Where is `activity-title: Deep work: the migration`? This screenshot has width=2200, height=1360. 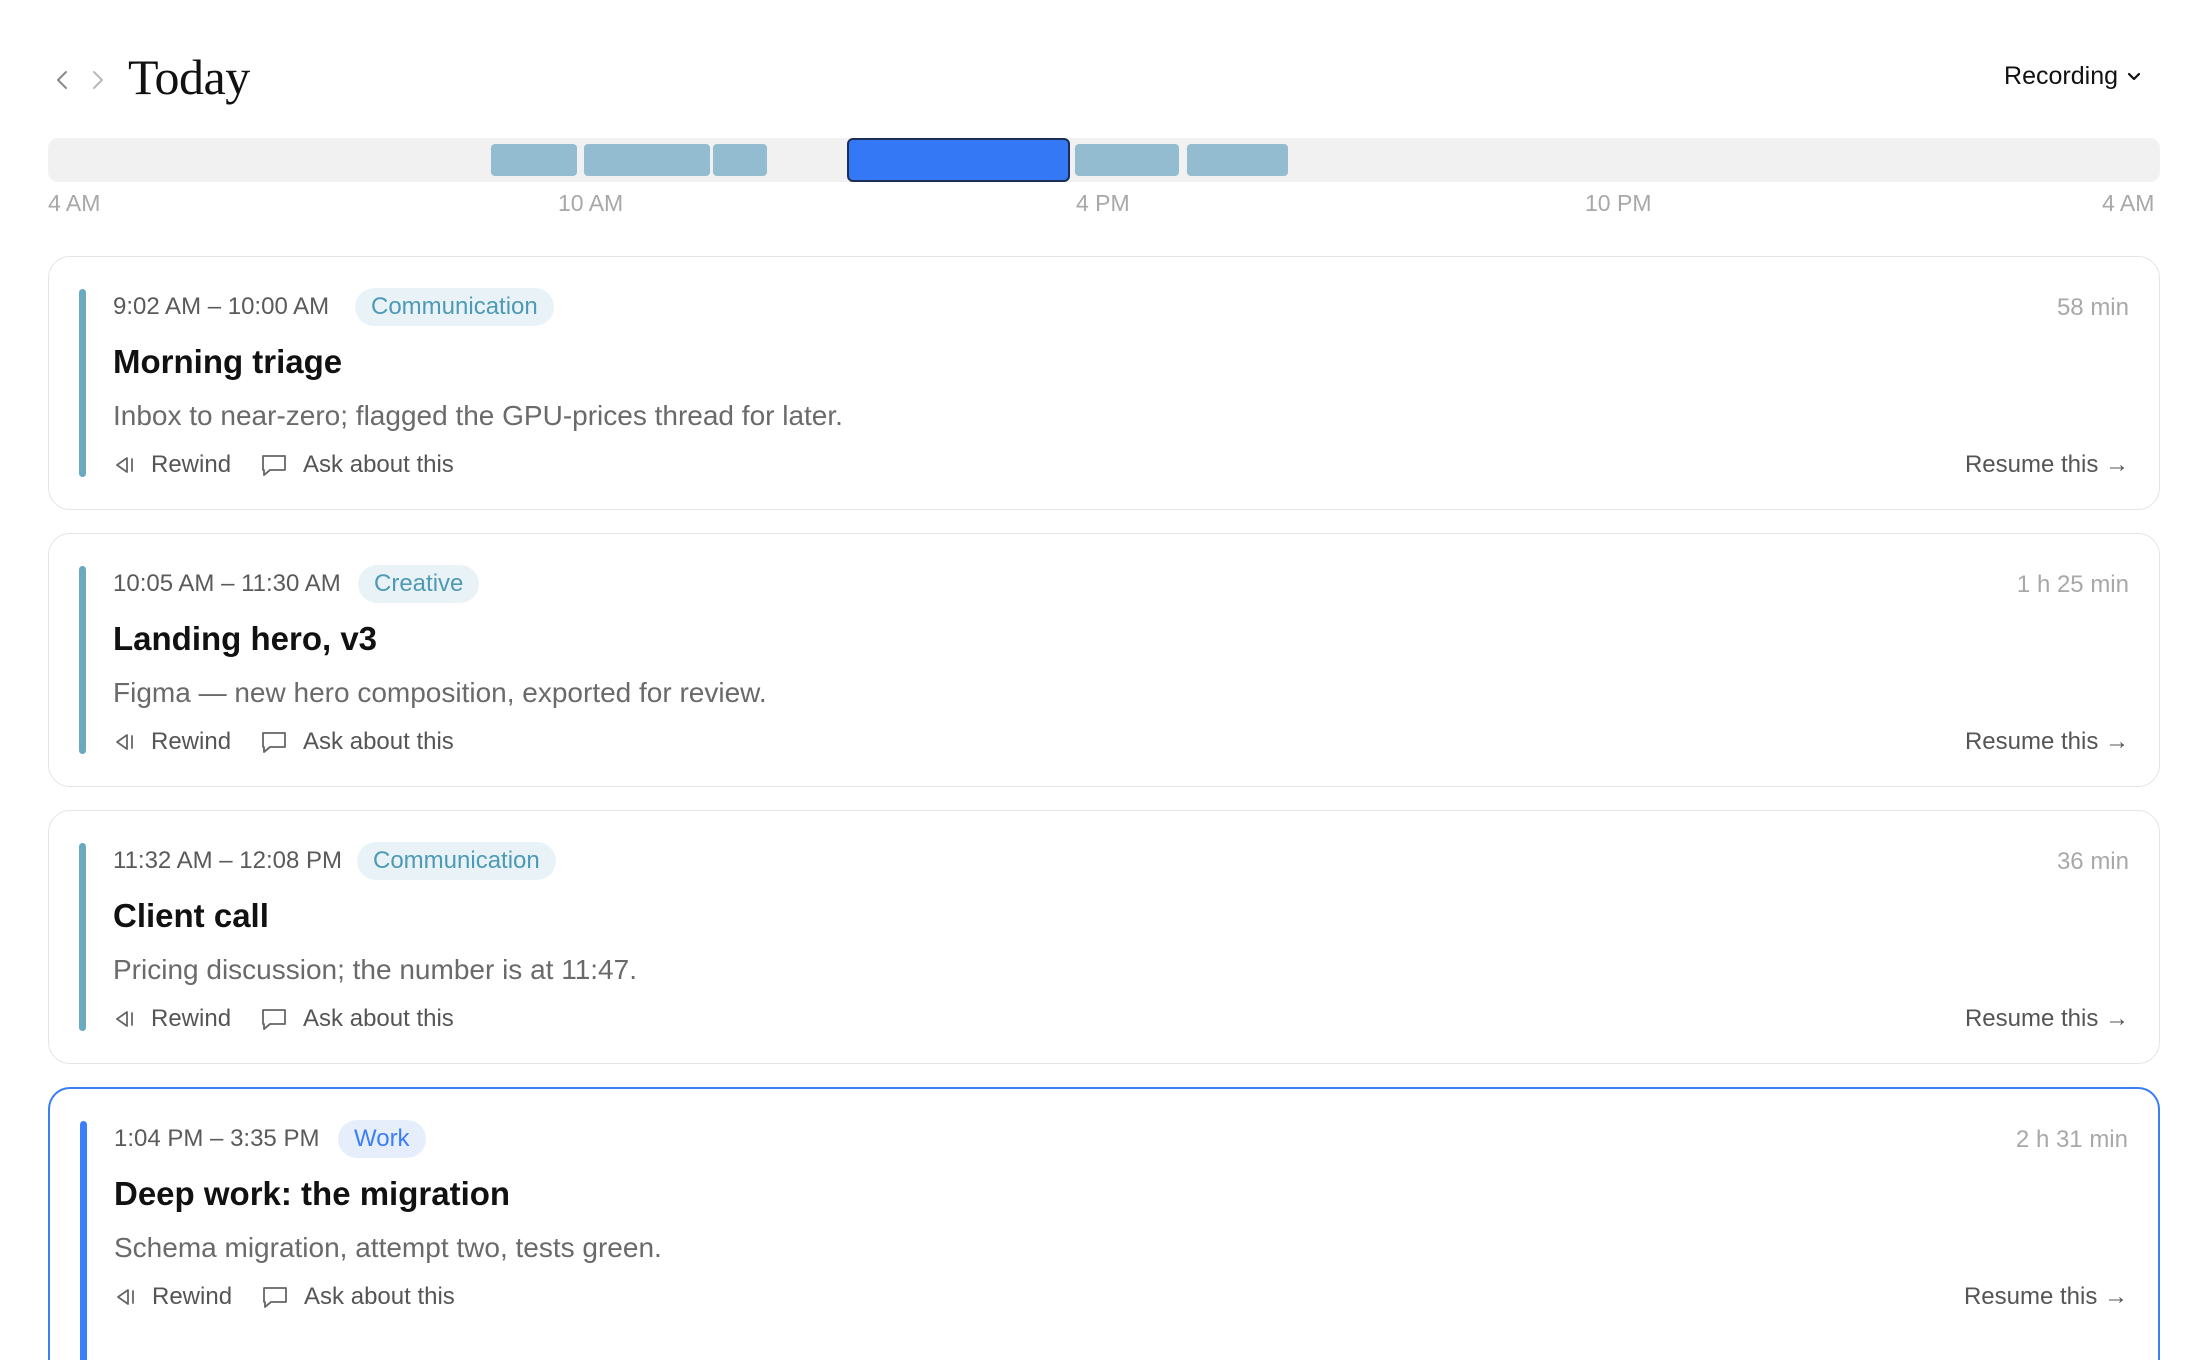 activity-title: Deep work: the migration is located at coordinates (312, 1193).